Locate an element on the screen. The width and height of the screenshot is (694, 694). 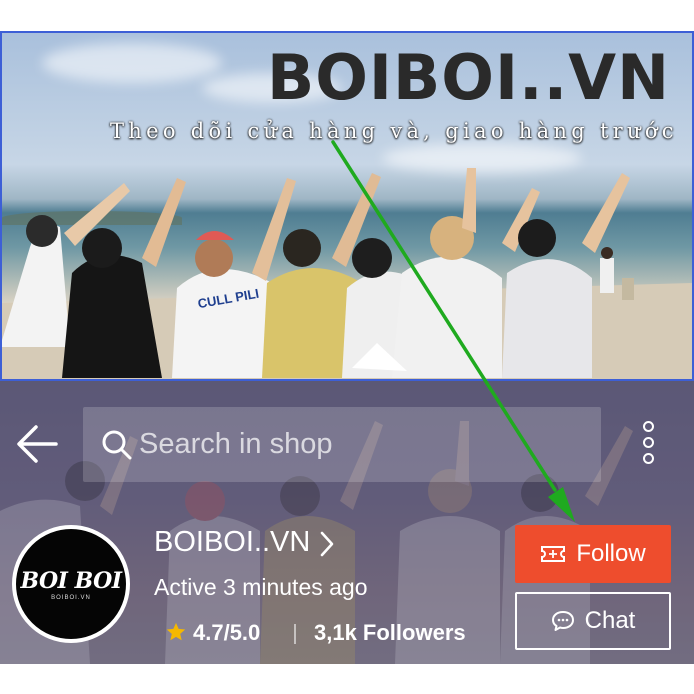
search-icon is located at coordinates (117, 445).